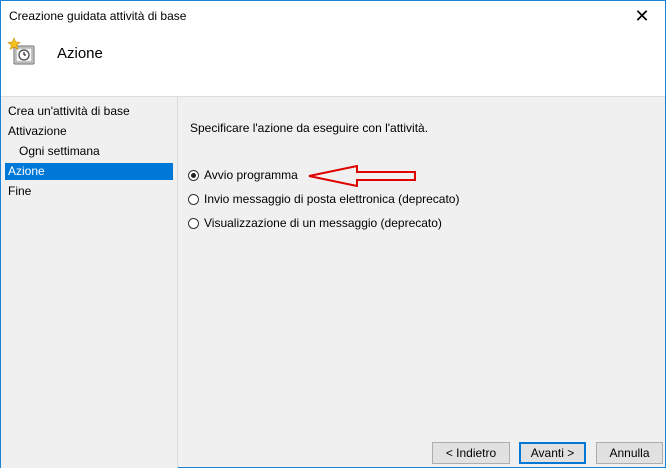 This screenshot has height=468, width=666. I want to click on task-scheduler-icon, so click(21, 51).